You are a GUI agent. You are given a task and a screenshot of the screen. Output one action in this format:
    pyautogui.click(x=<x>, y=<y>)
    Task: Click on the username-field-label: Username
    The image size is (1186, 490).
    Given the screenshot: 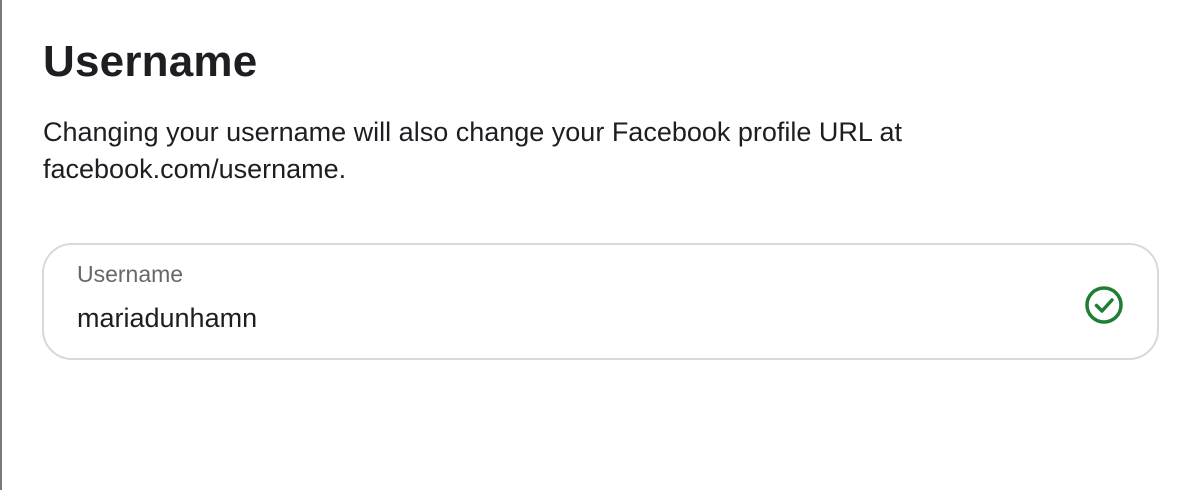 What is the action you would take?
    pyautogui.click(x=130, y=274)
    